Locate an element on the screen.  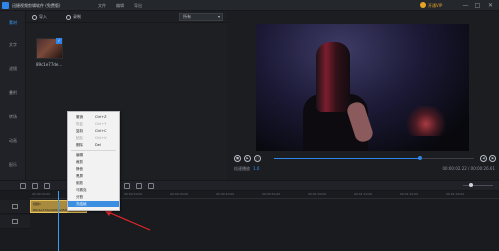
context-menu-item: 裁剪 is located at coordinates (93, 162).